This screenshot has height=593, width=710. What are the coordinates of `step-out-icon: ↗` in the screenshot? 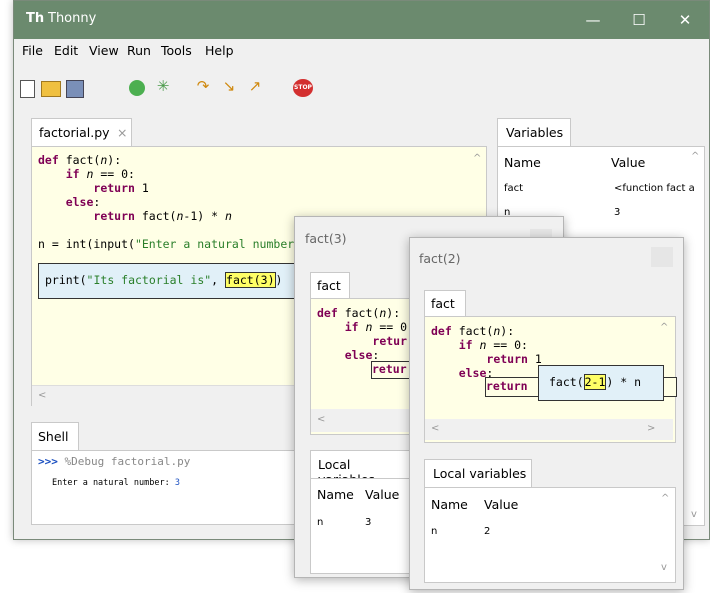 It's located at (255, 86).